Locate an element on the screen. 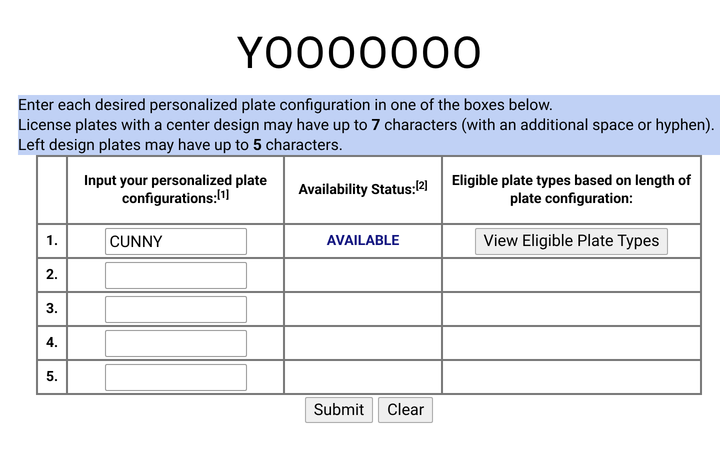 This screenshot has width=720, height=460. clear-button: Clear is located at coordinates (406, 410).